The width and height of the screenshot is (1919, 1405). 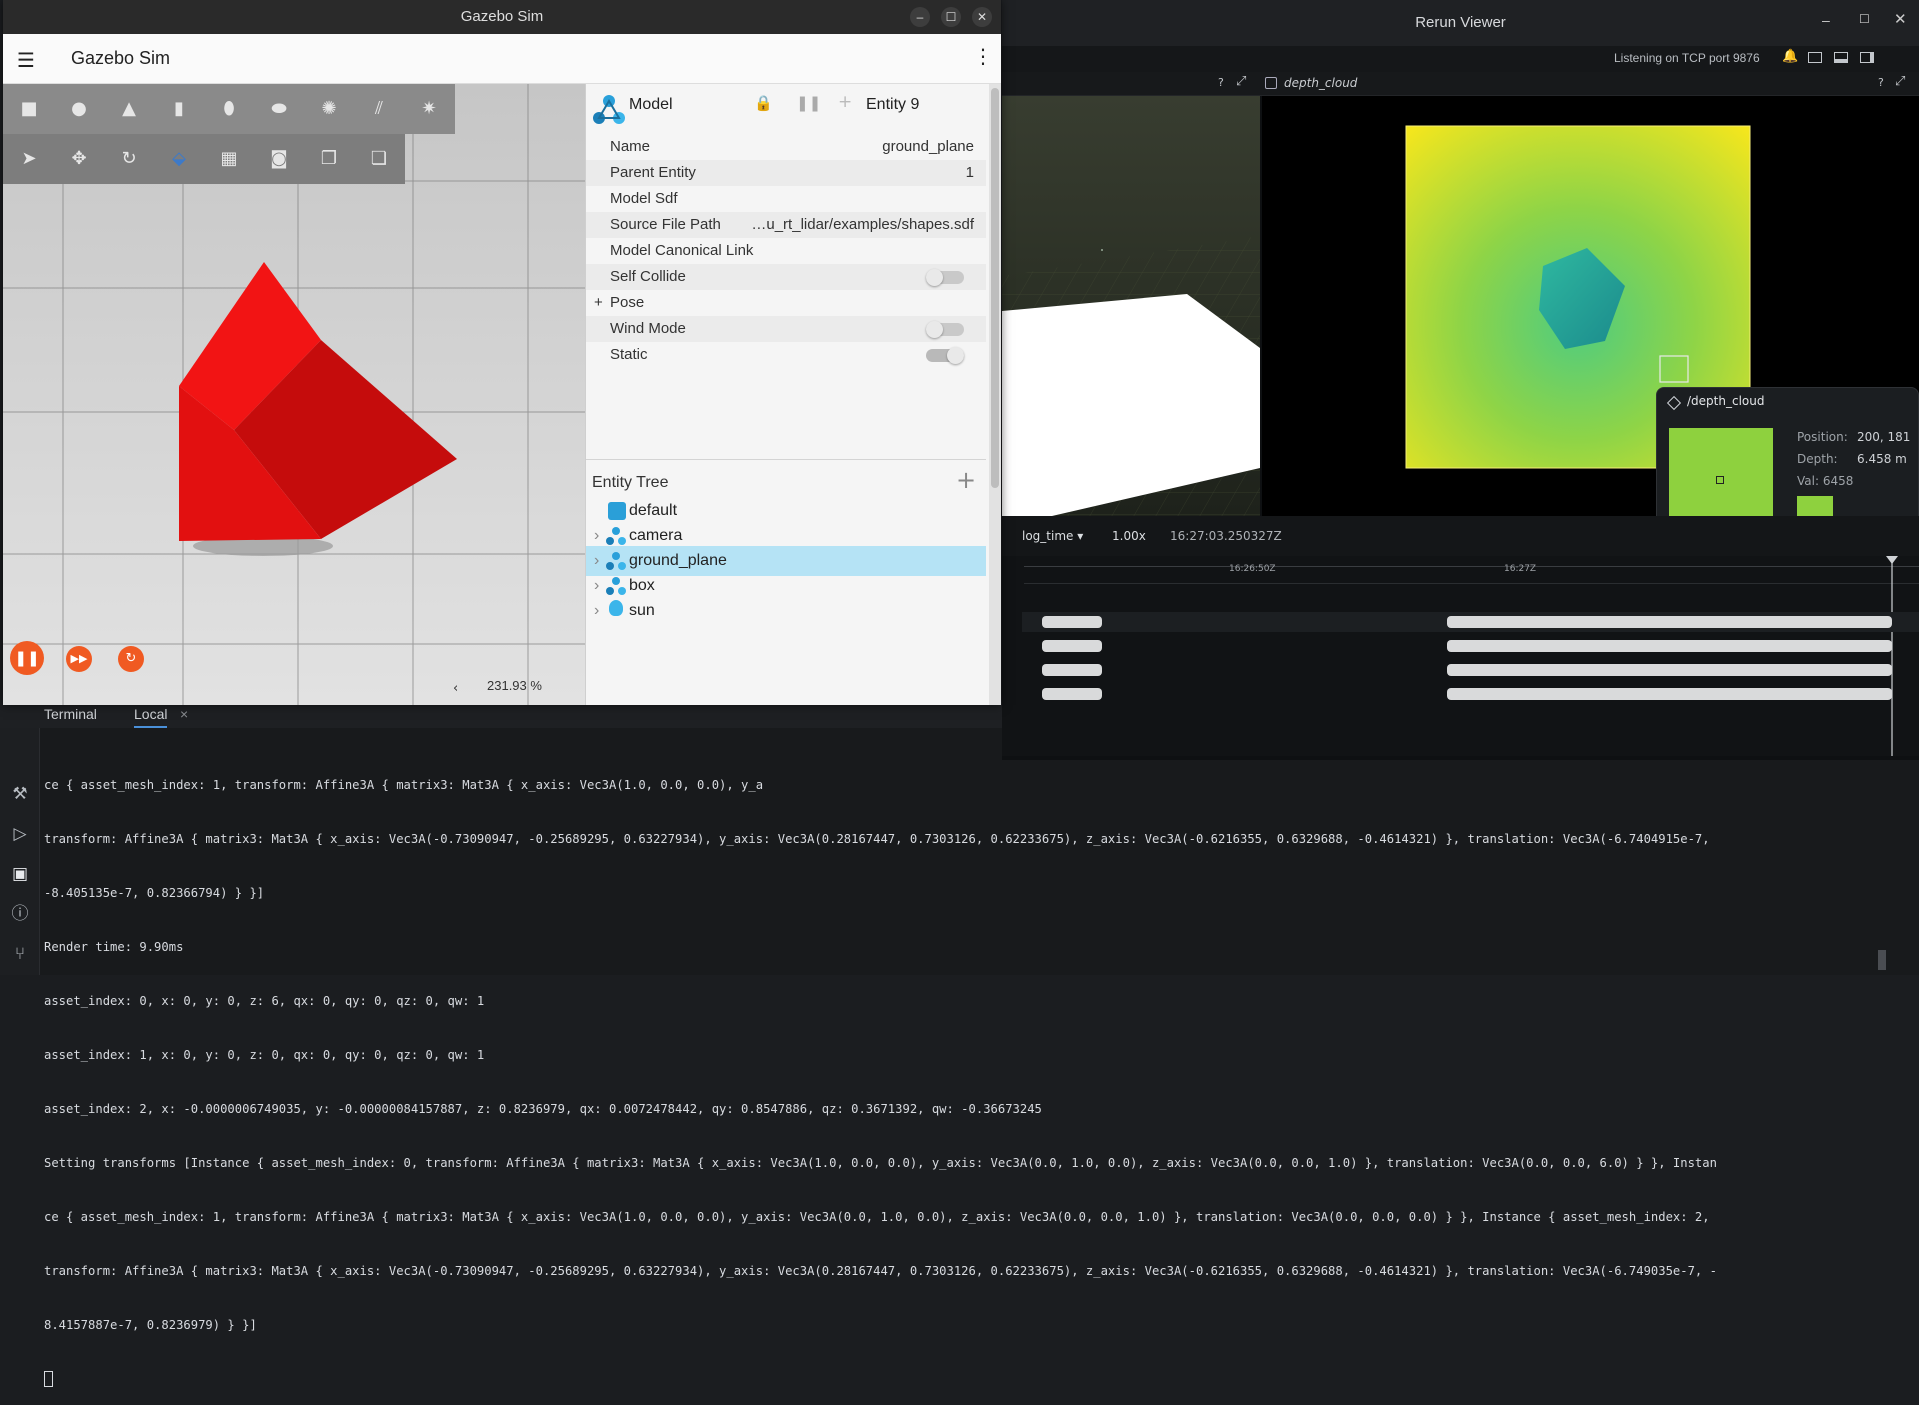 I want to click on rotate-icon: ↻, so click(x=129, y=159).